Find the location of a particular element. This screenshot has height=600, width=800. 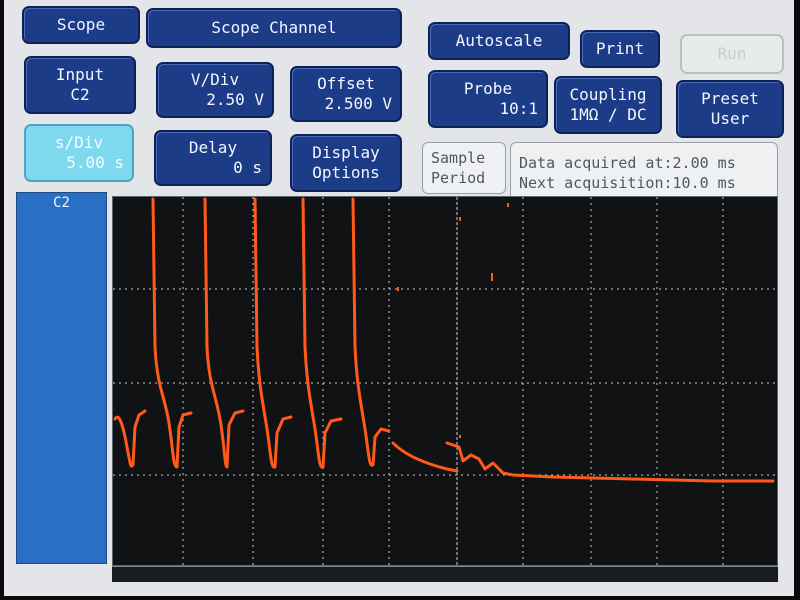

channel-label: C2 is located at coordinates (61, 203).